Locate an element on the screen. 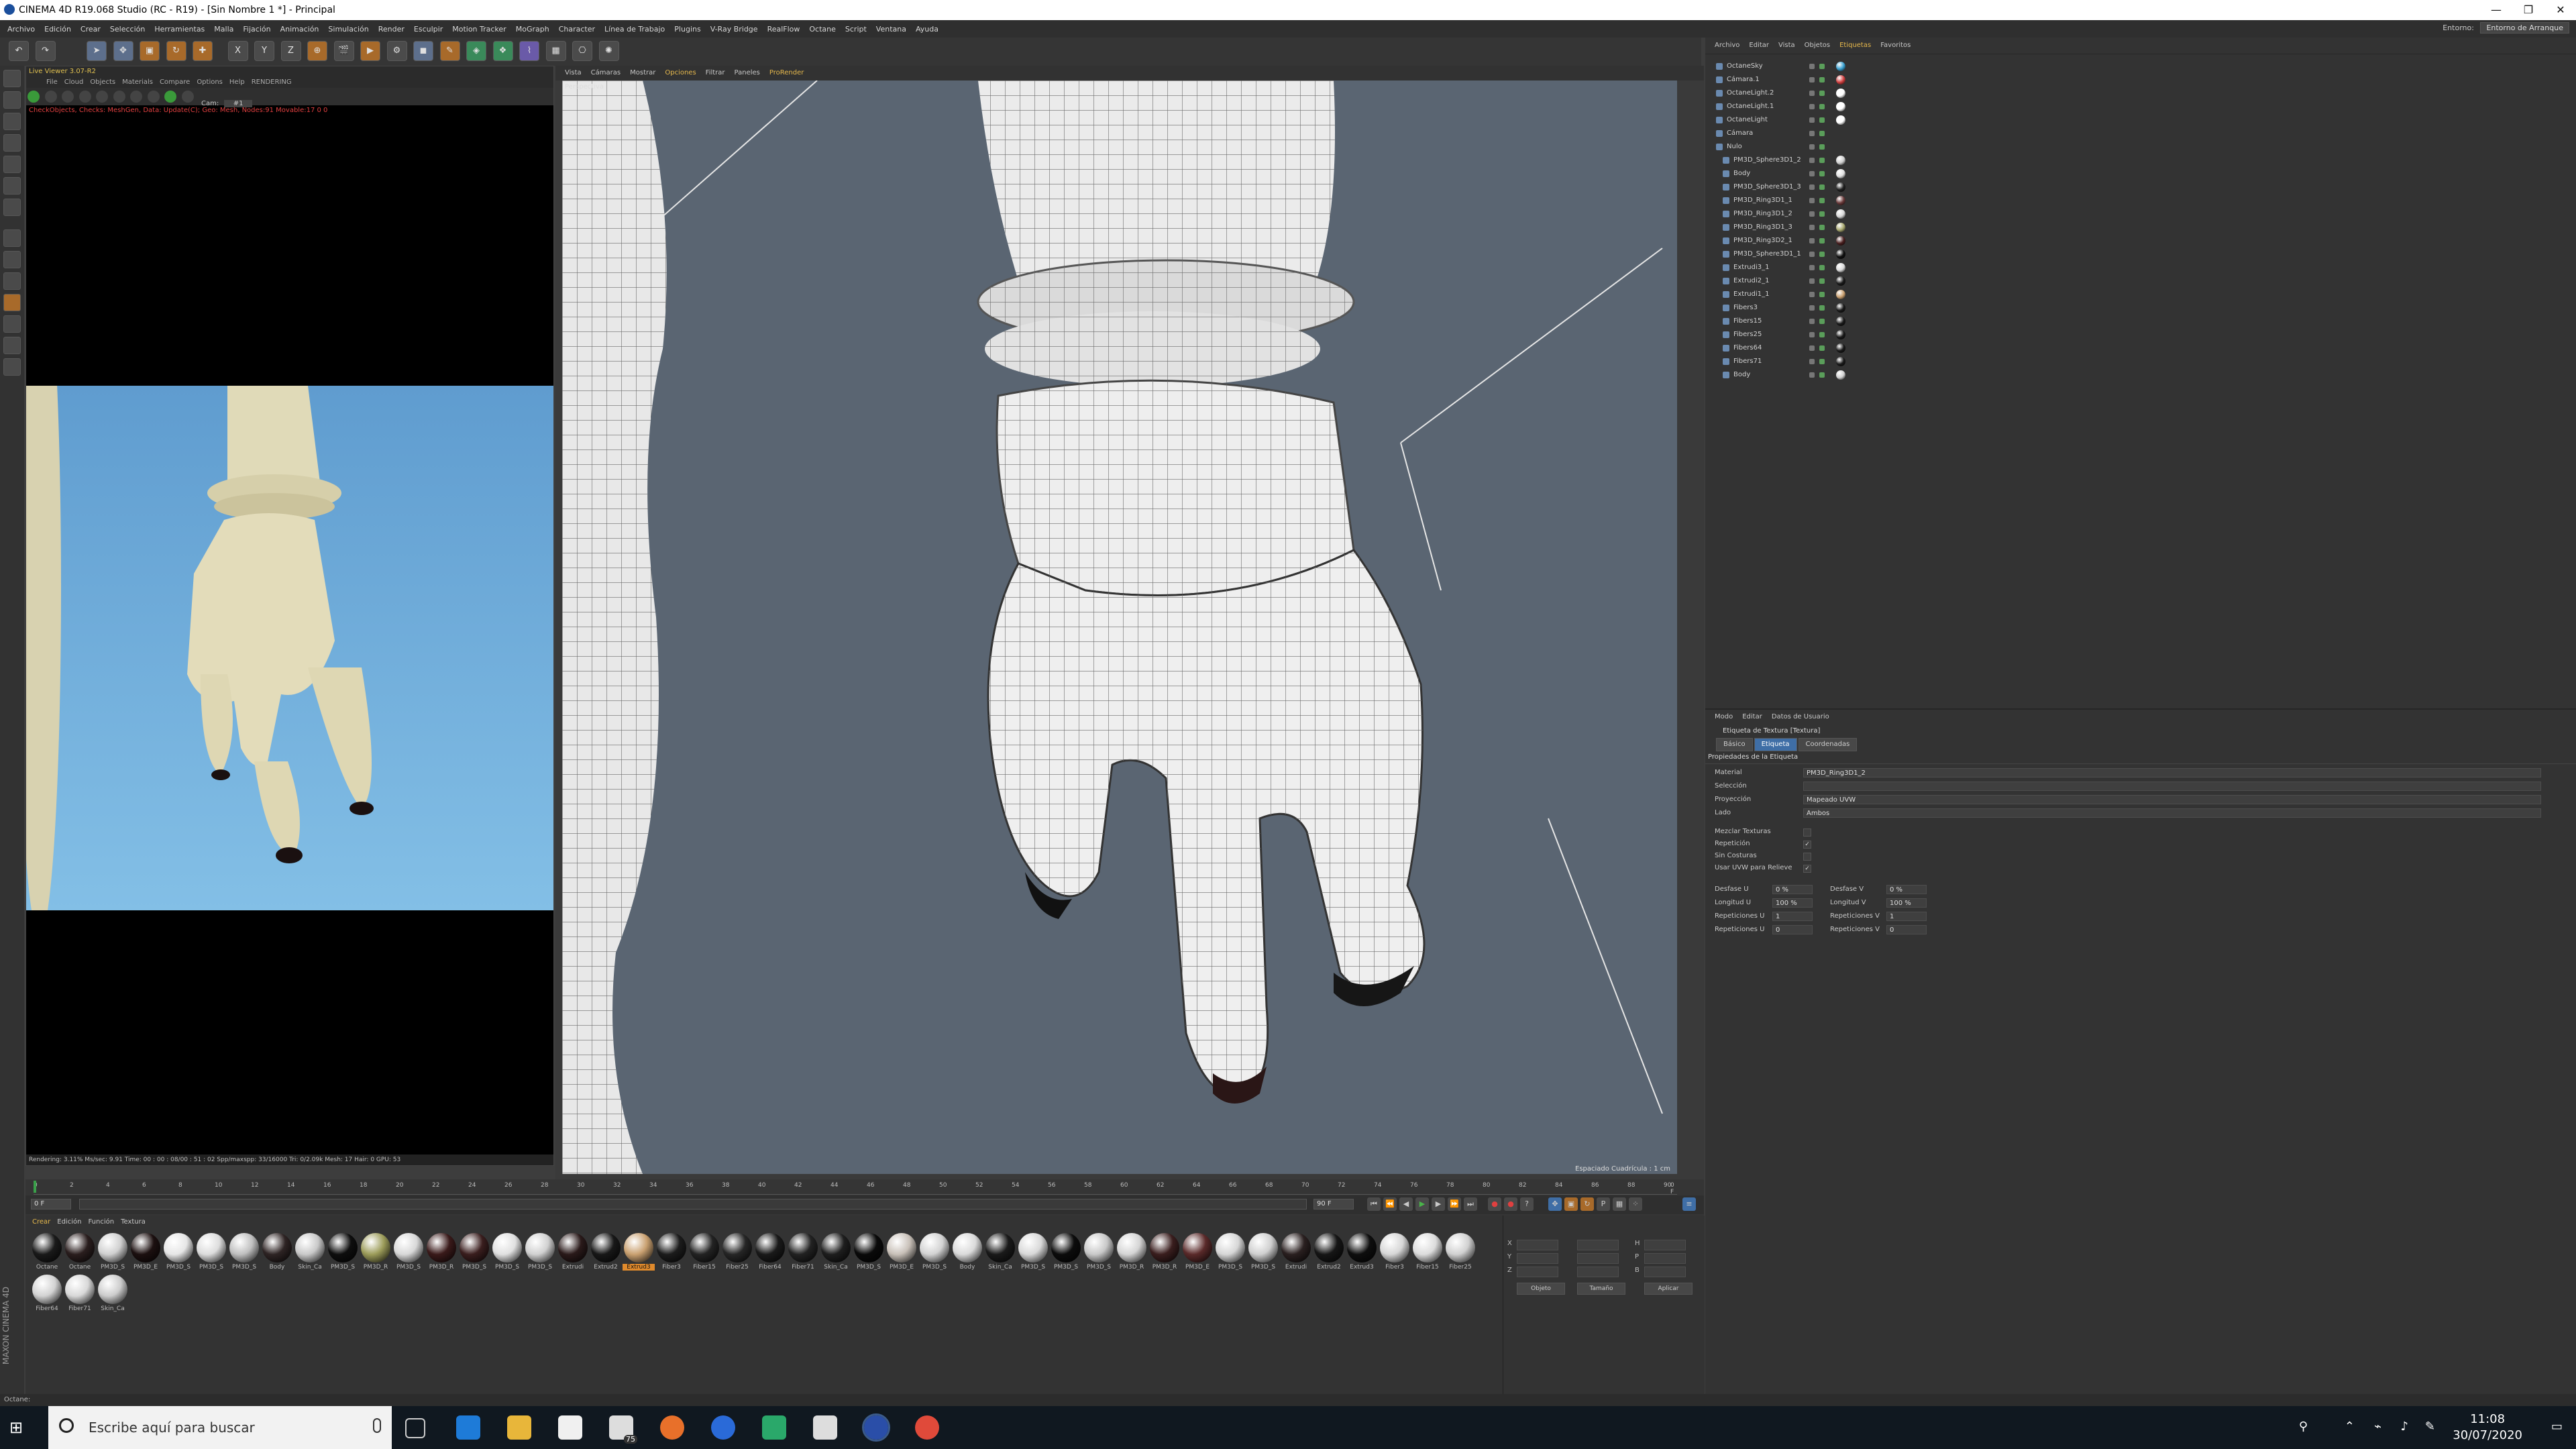 The height and width of the screenshot is (1449, 2576). settings-icon is located at coordinates (102, 97).